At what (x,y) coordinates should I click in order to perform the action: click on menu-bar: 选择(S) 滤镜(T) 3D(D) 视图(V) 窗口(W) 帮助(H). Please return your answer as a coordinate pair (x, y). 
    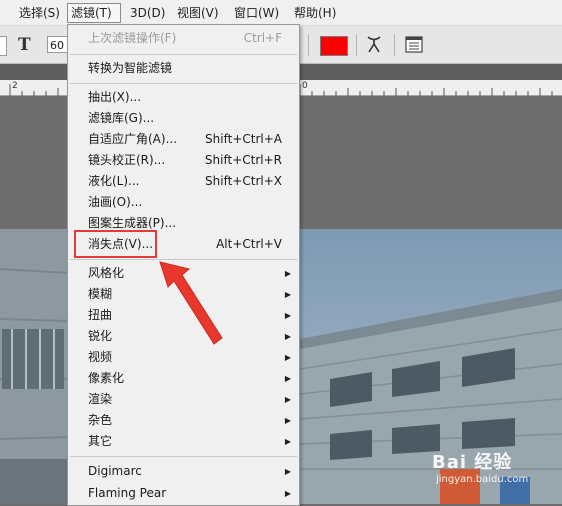
    Looking at the image, I should click on (281, 13).